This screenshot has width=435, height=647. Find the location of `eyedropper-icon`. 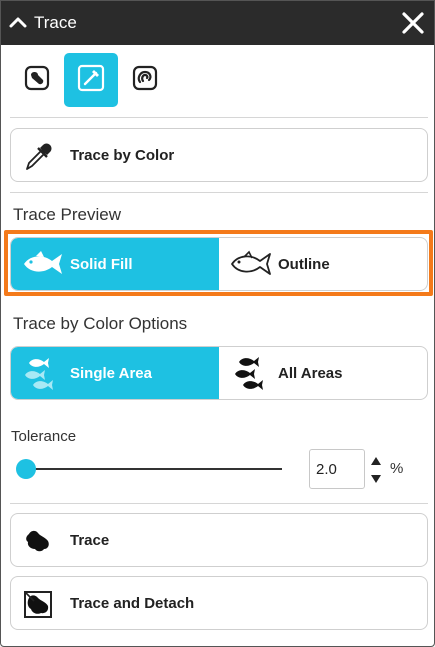

eyedropper-icon is located at coordinates (38, 156).